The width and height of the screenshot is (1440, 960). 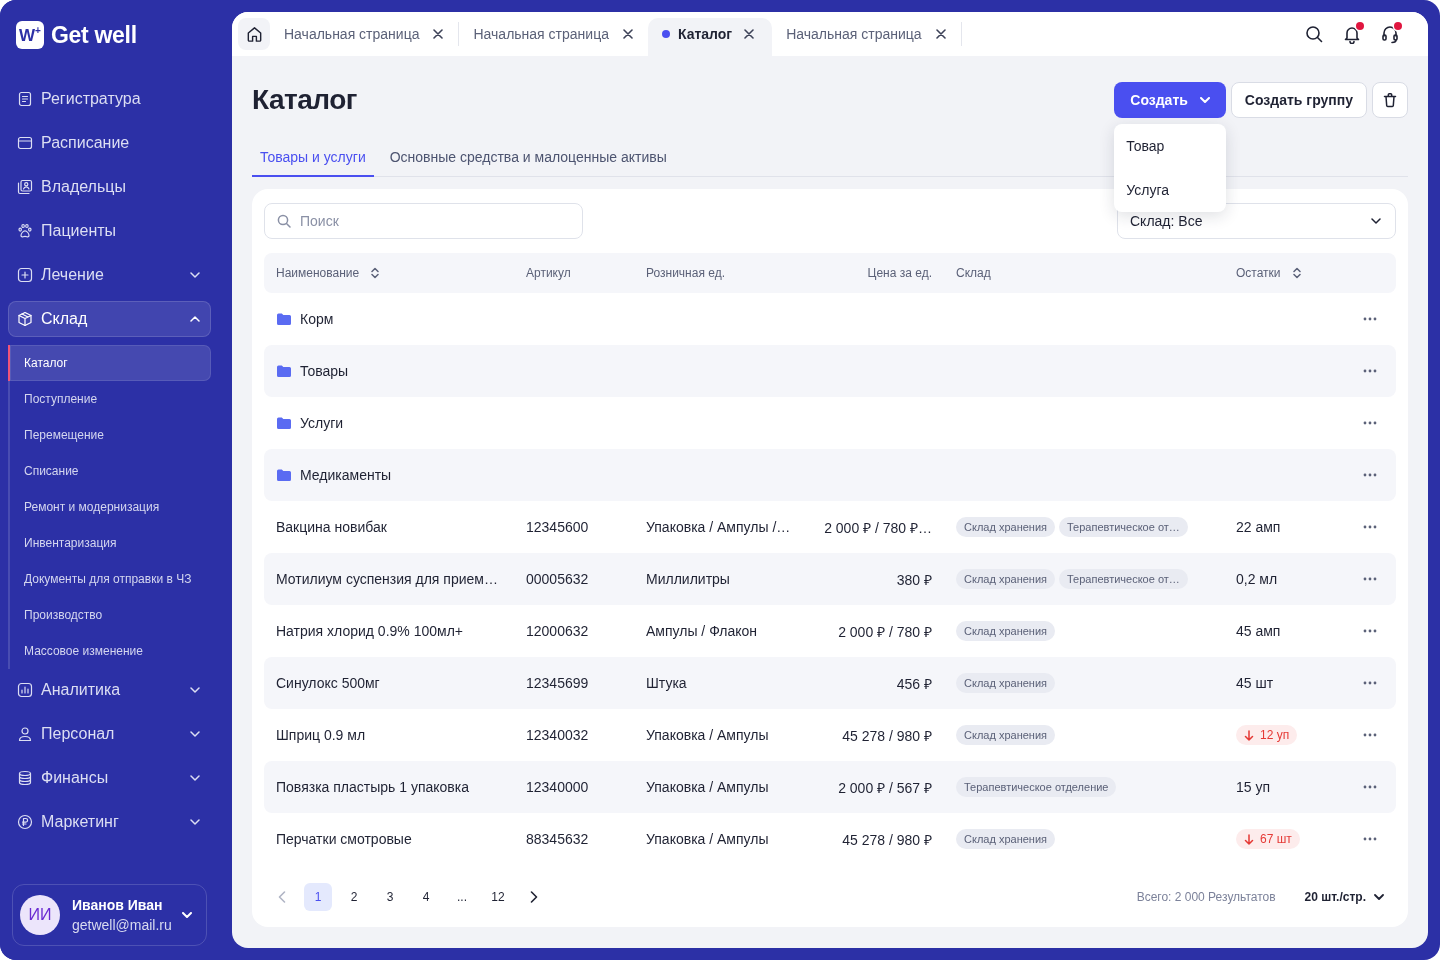 What do you see at coordinates (318, 896) in the screenshot?
I see `page-button: 1` at bounding box center [318, 896].